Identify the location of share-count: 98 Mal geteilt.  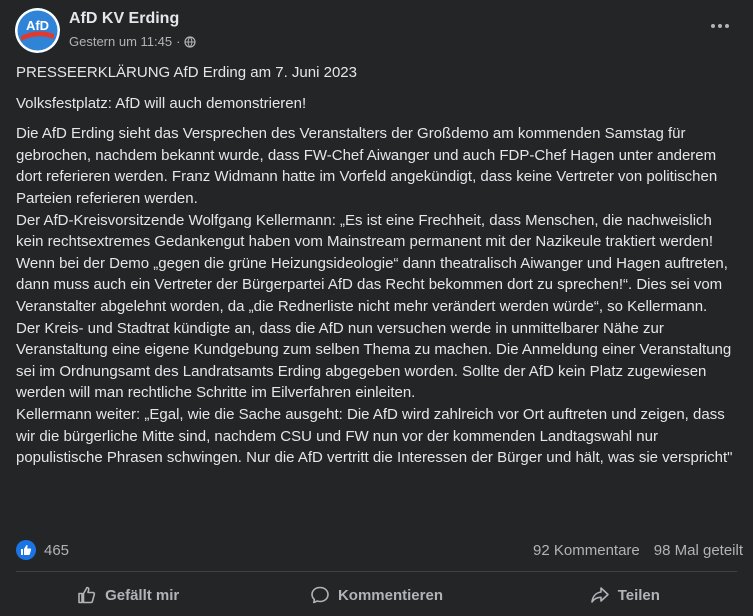
(698, 550).